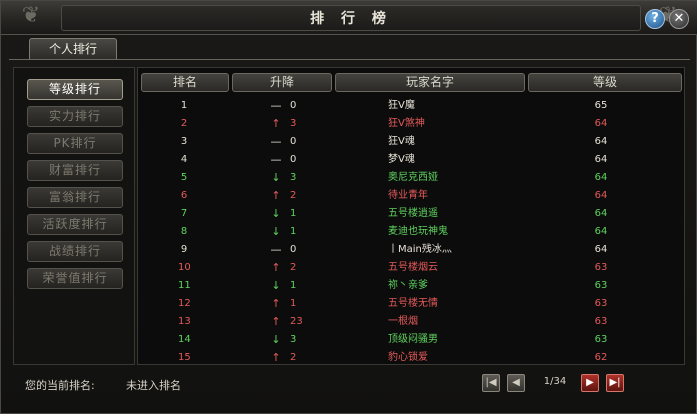 The height and width of the screenshot is (414, 697). I want to click on last-page-button: ▶|, so click(615, 383).